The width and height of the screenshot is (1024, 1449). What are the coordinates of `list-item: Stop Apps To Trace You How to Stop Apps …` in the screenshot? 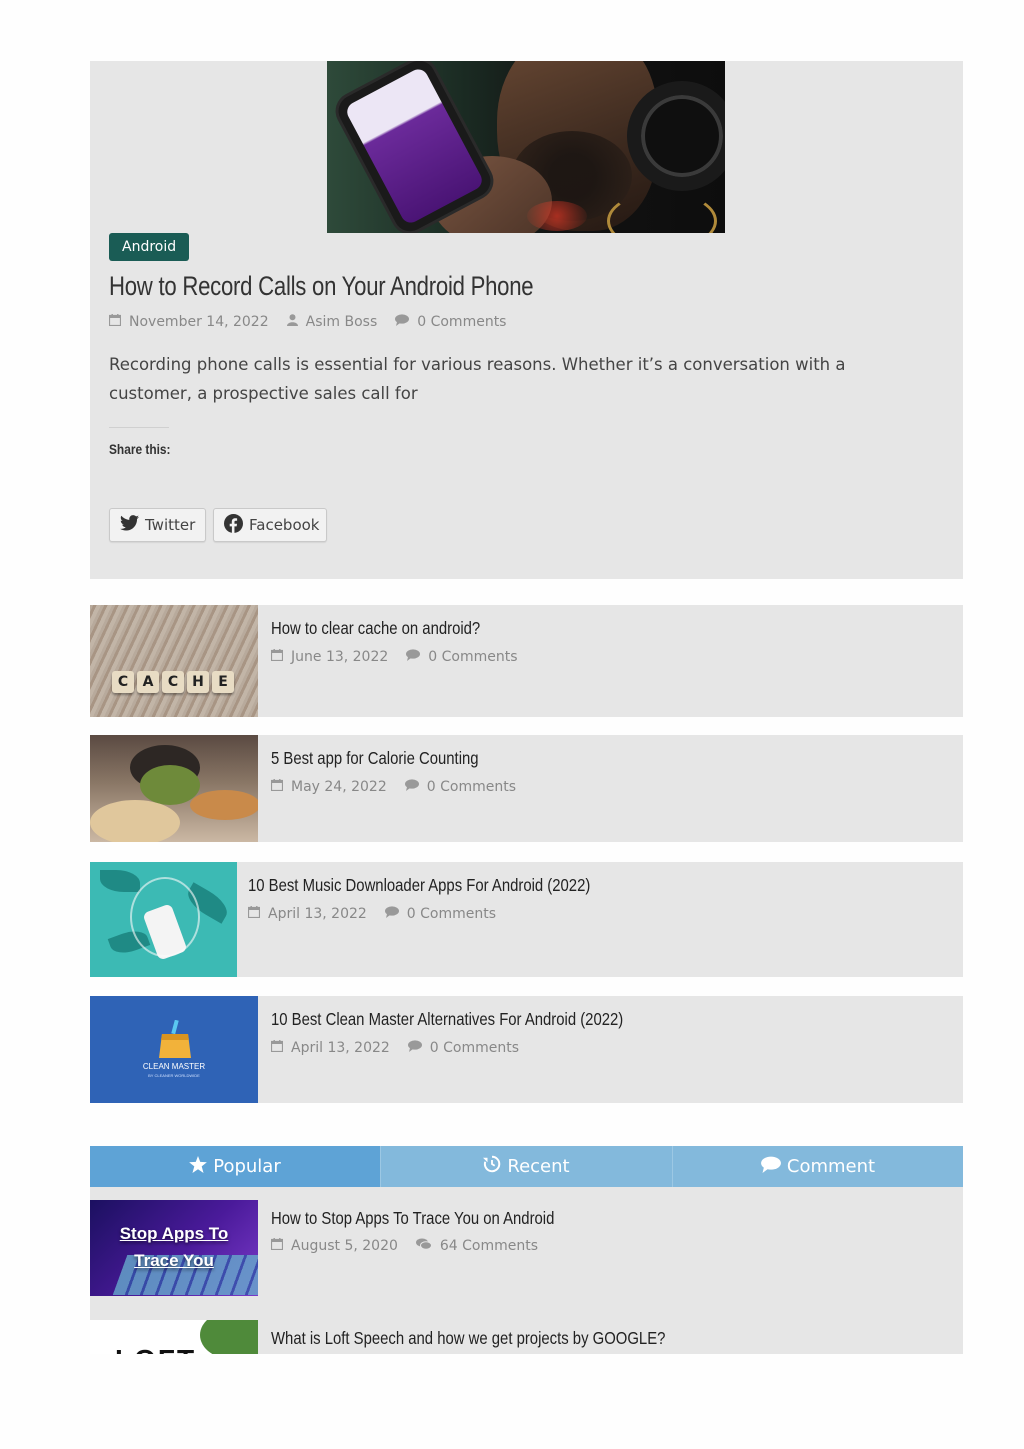 It's located at (526, 1248).